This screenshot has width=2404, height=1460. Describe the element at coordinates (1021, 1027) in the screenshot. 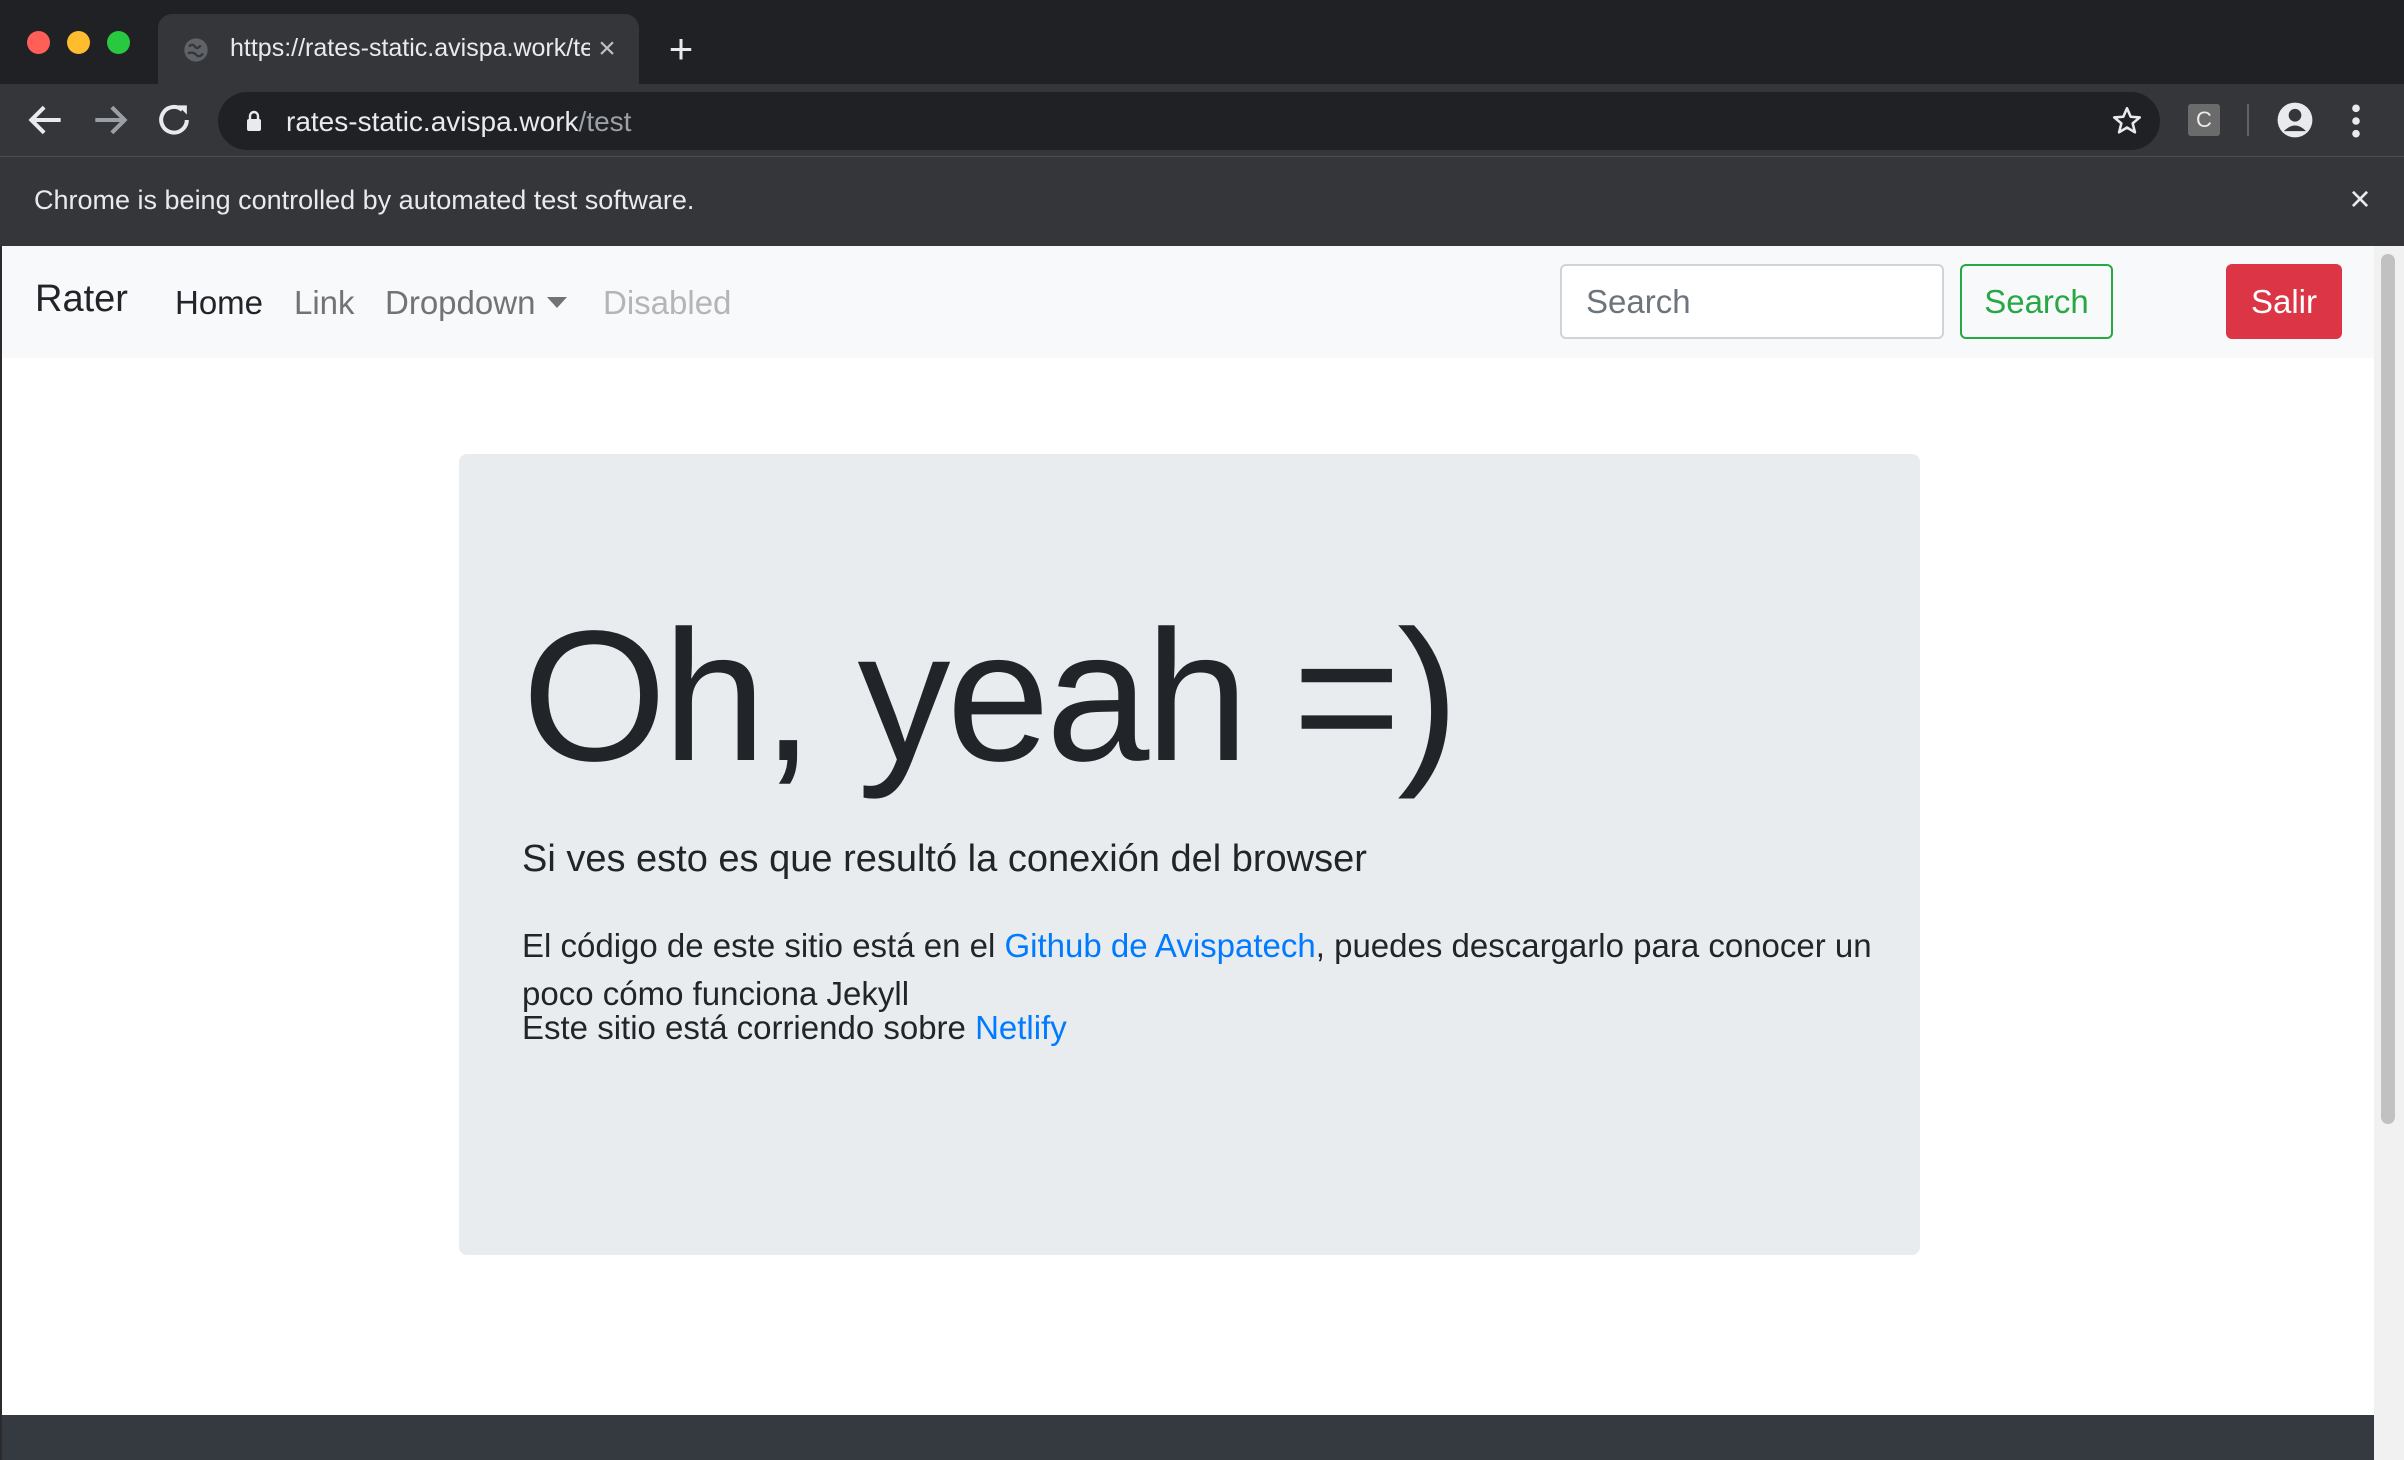

I see `netlify-link: Netlify` at that location.